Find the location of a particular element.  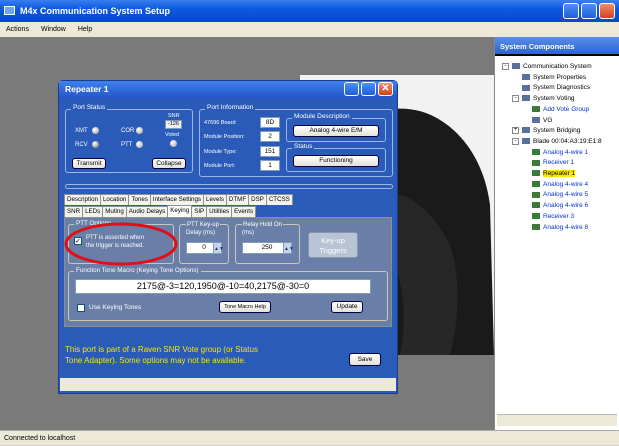

tree-item: System Properties is located at coordinates (554, 77).